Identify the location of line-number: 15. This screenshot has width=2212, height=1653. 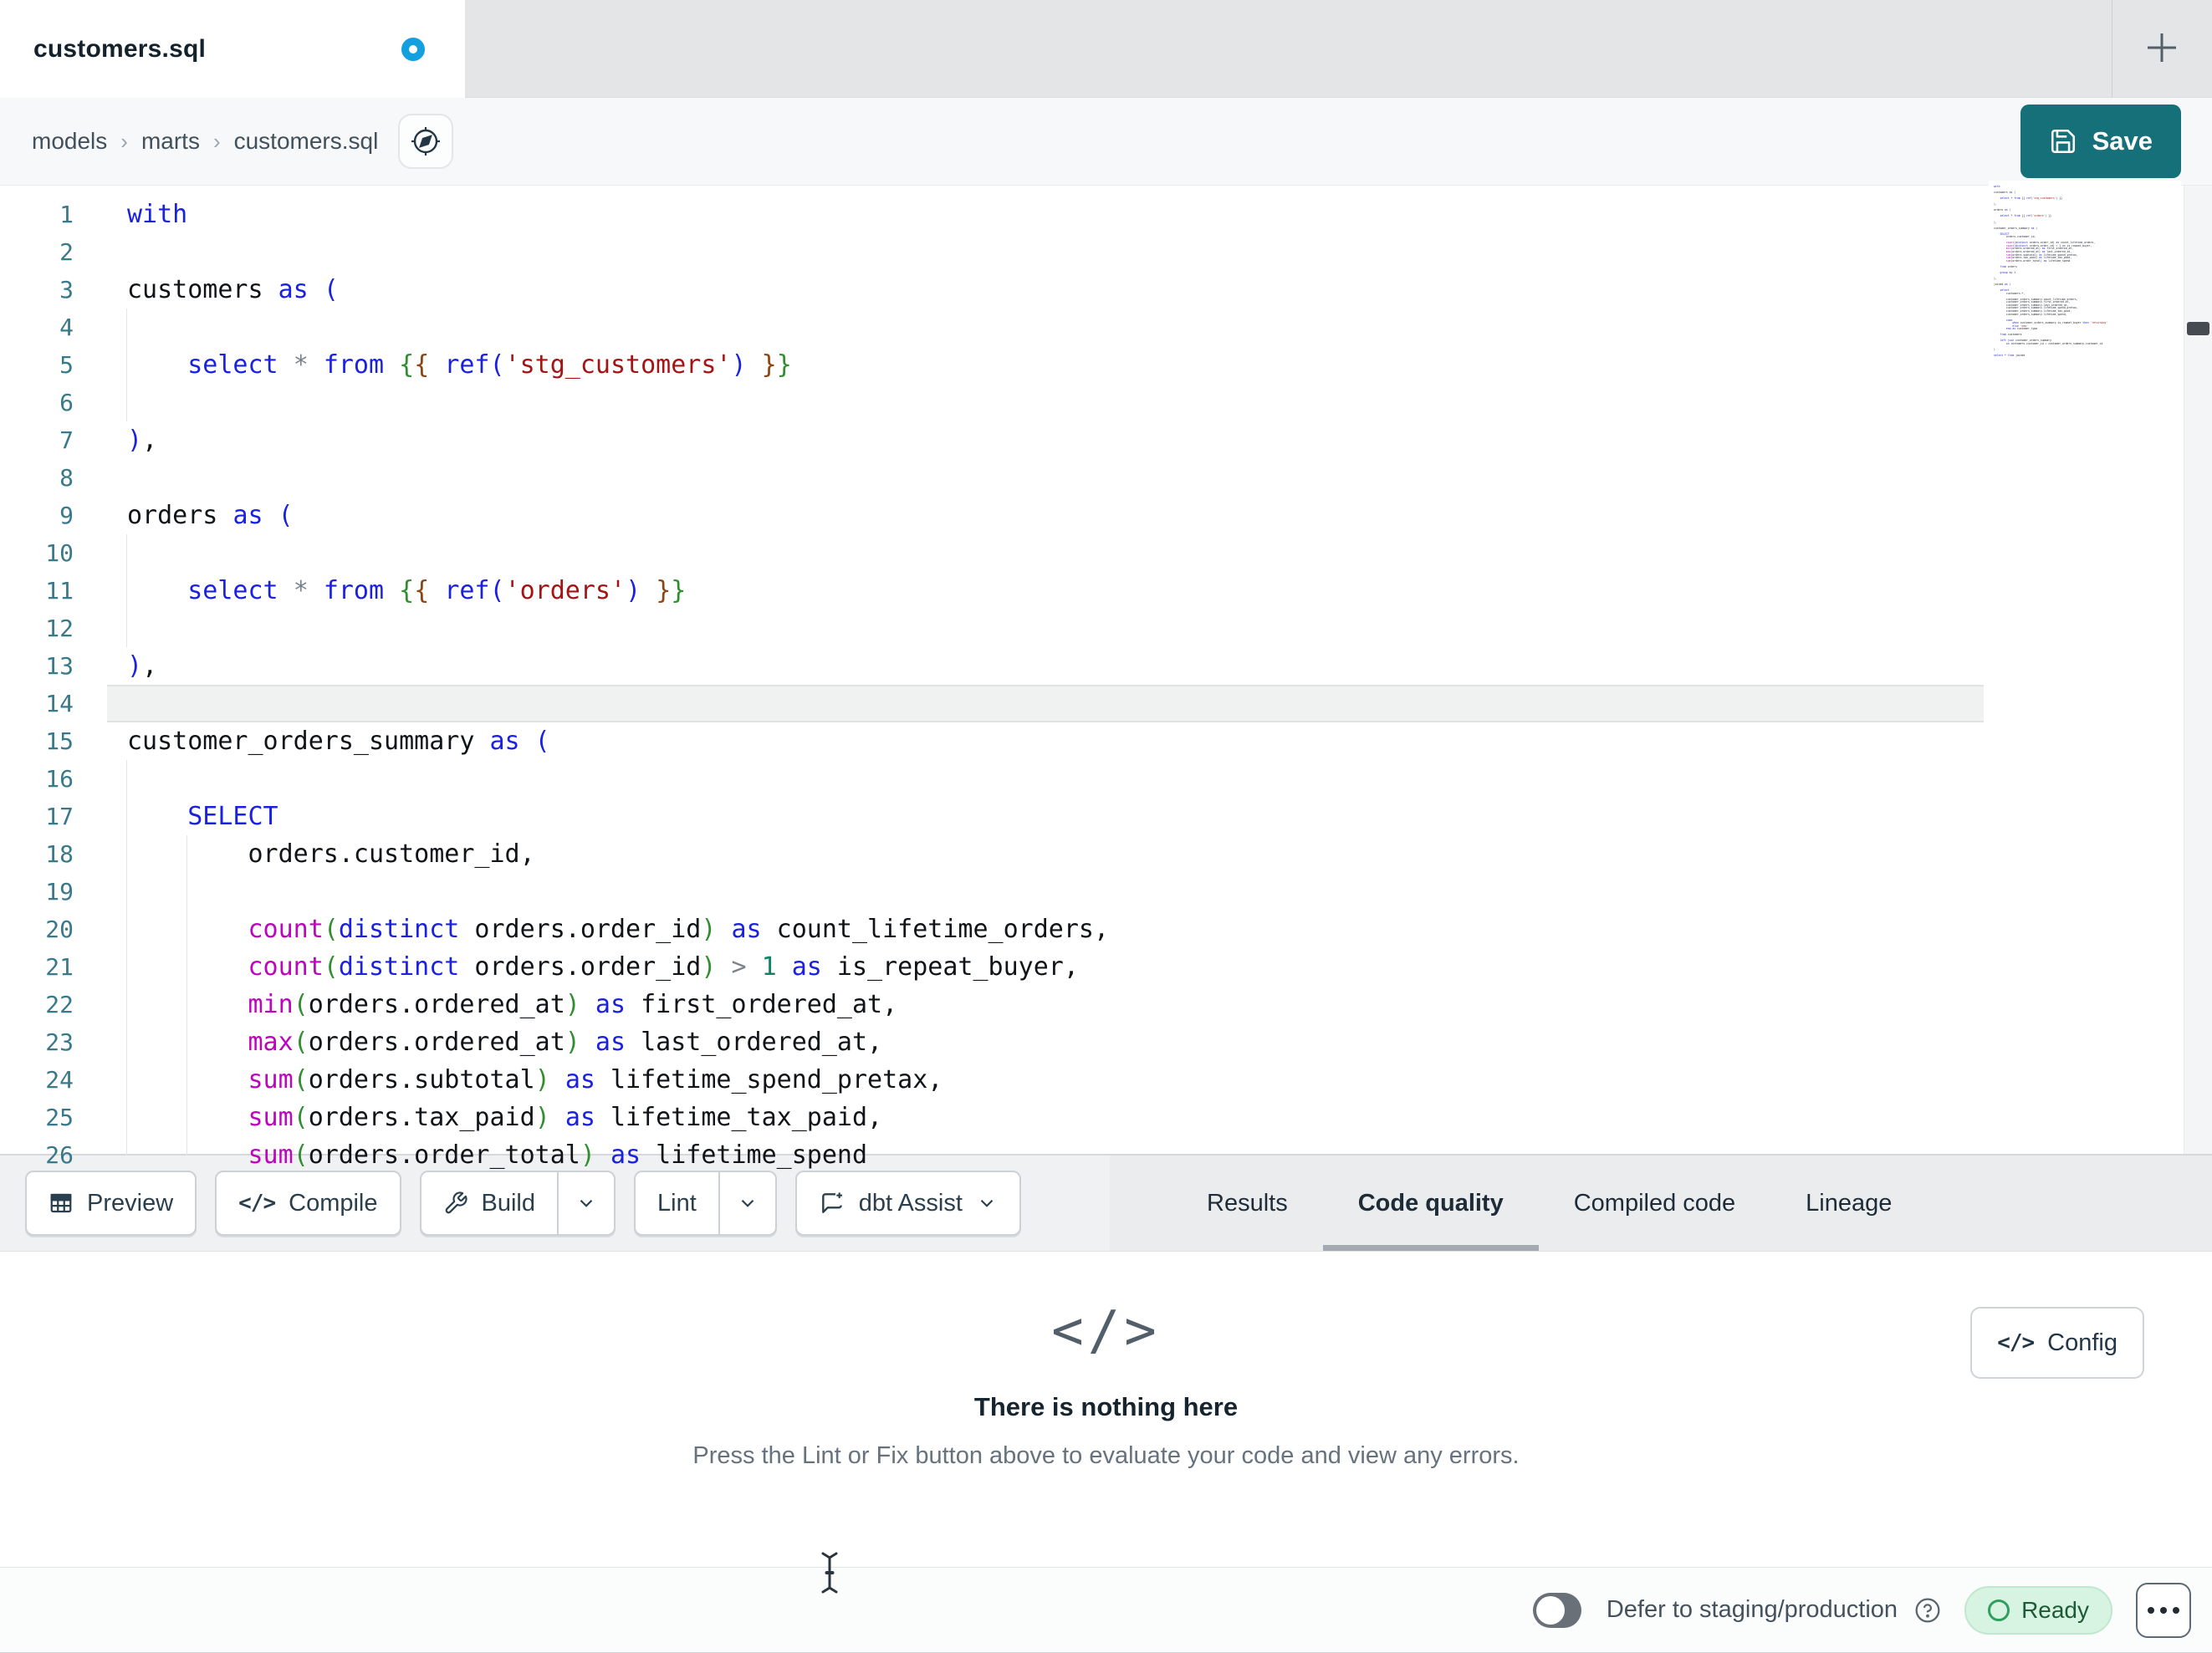
(59, 741).